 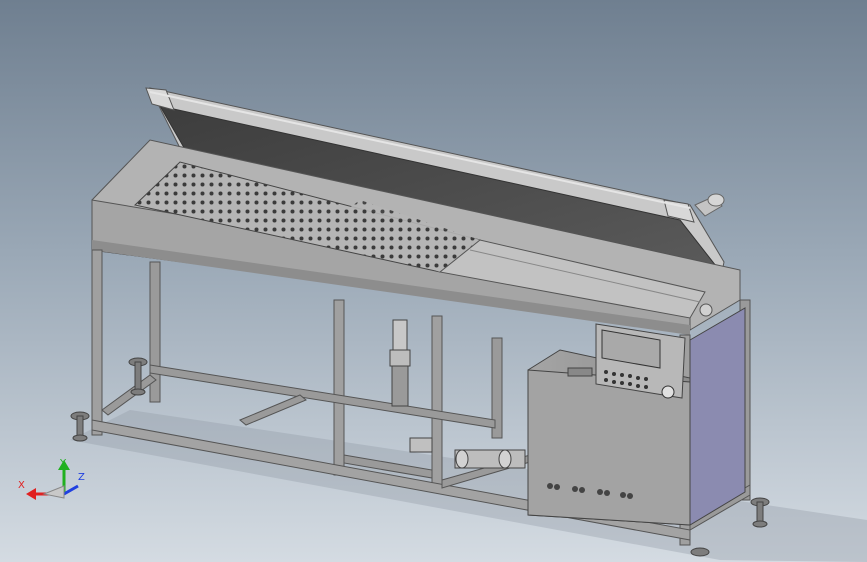 What do you see at coordinates (709, 205) in the screenshot?
I see `exhaust-nozzle` at bounding box center [709, 205].